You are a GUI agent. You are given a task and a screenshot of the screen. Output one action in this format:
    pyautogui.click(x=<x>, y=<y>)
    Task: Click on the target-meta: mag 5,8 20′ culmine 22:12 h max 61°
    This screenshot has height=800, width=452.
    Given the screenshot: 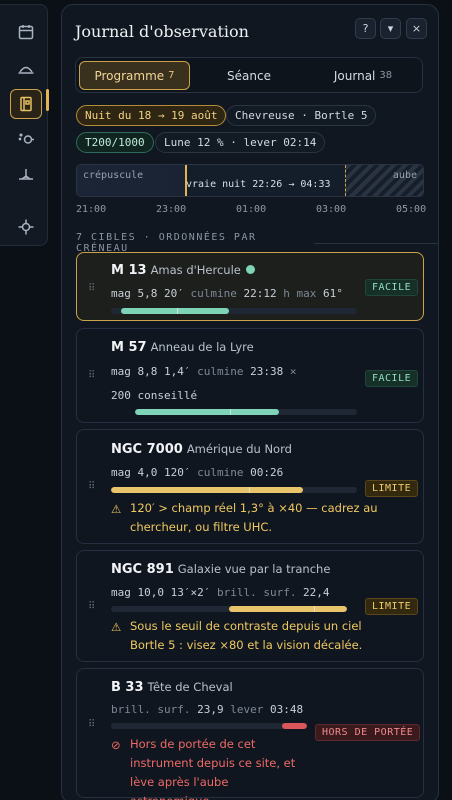 What is the action you would take?
    pyautogui.click(x=227, y=293)
    